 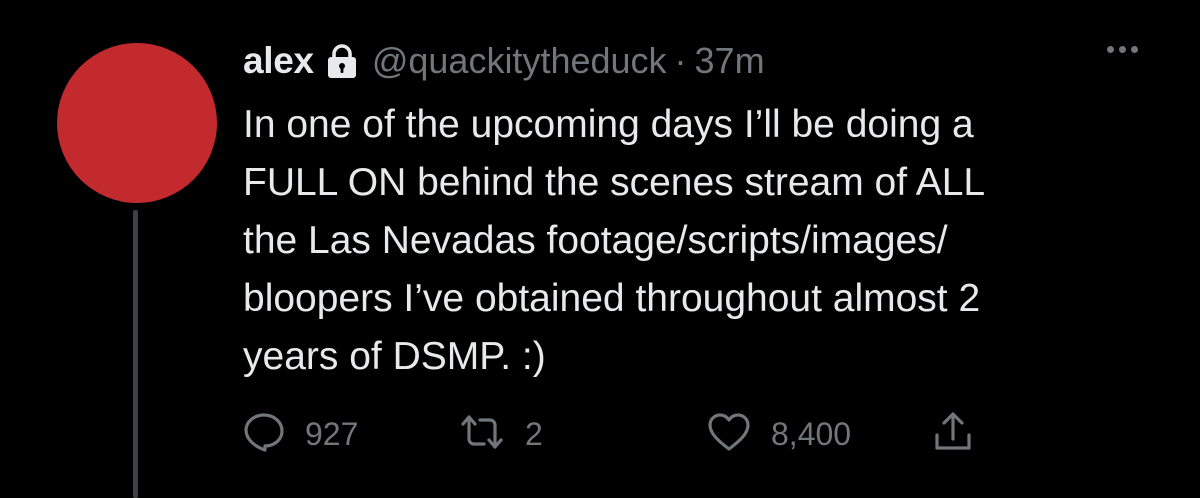 I want to click on retweet-count: 2, so click(x=534, y=433).